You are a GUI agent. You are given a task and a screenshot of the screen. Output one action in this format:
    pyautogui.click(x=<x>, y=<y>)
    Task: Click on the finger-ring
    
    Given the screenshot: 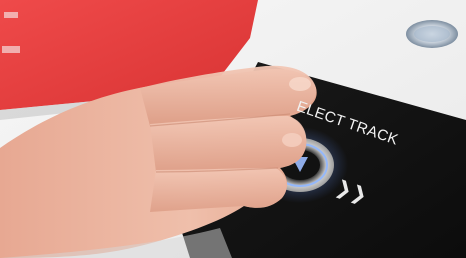 What is the action you would take?
    pyautogui.click(x=218, y=190)
    